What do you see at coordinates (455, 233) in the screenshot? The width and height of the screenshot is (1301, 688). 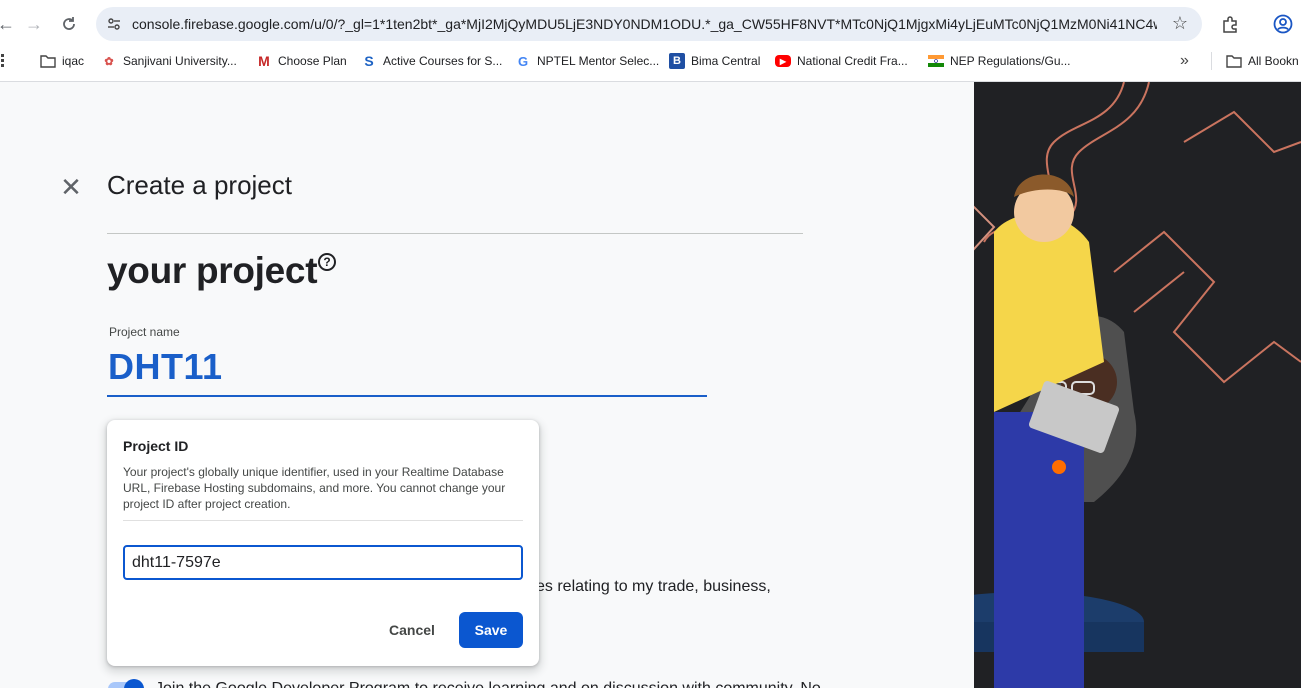 I see `header-divider` at bounding box center [455, 233].